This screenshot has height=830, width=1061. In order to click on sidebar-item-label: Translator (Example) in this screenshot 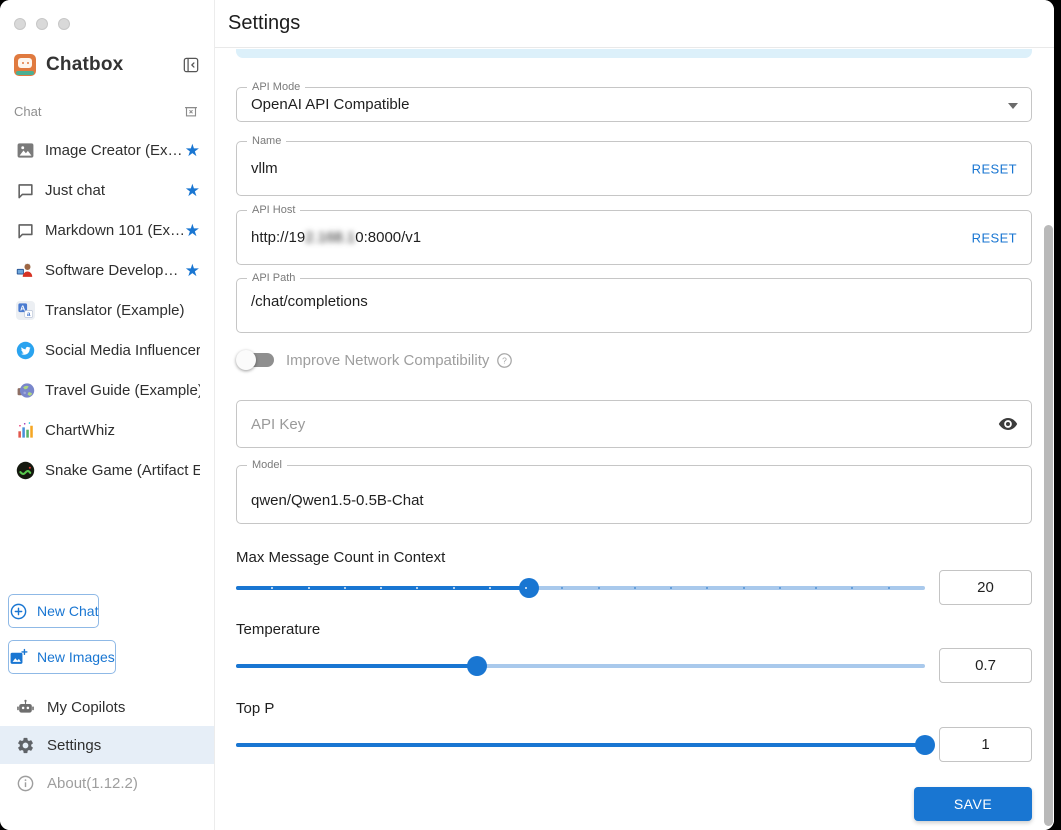, I will do `click(115, 310)`.